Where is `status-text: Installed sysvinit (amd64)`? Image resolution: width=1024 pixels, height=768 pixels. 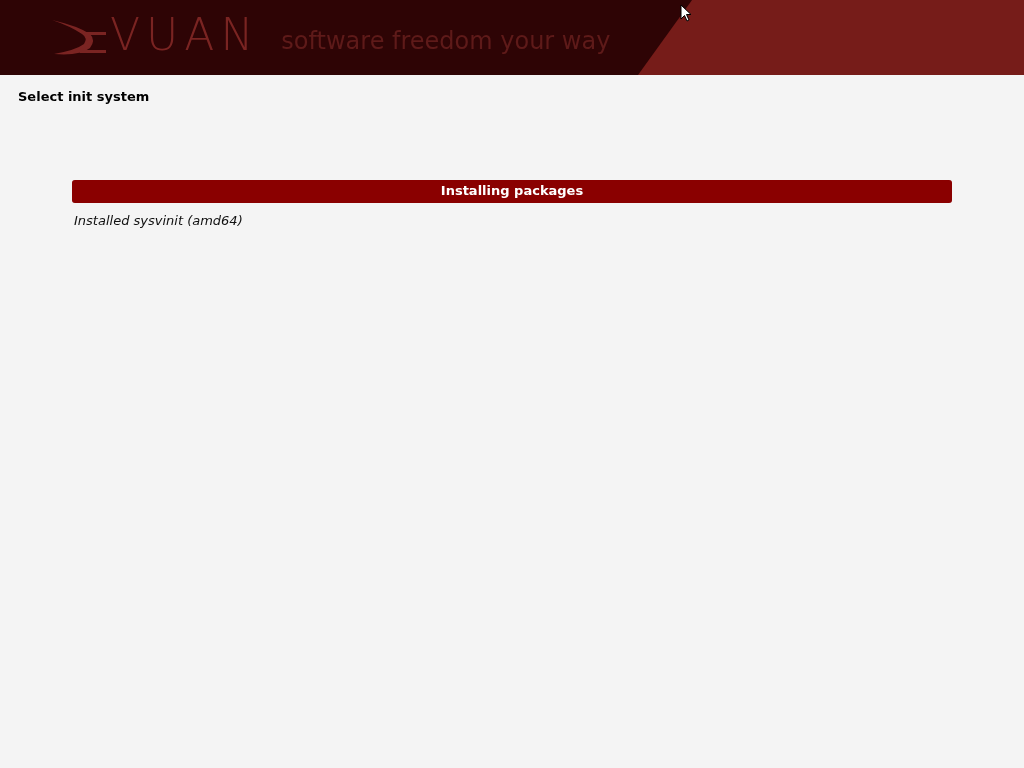
status-text: Installed sysvinit (amd64) is located at coordinates (159, 220).